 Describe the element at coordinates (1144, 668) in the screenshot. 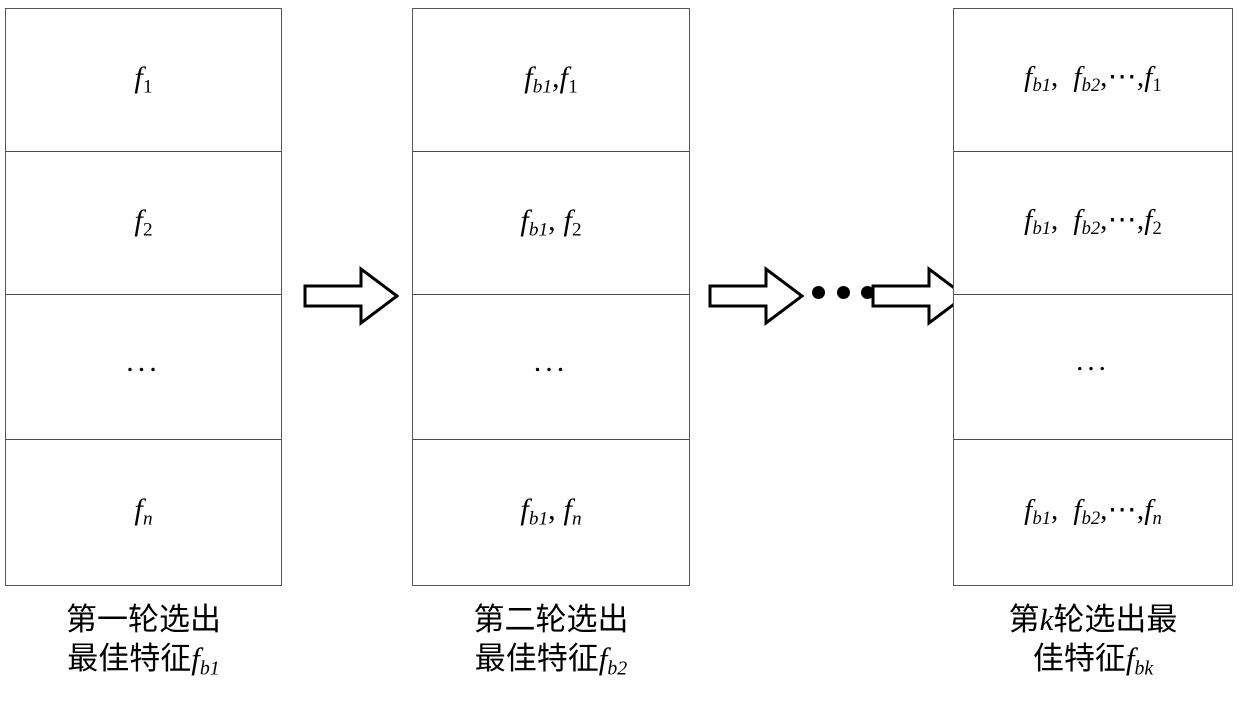

I see `math-subscript: bk` at that location.